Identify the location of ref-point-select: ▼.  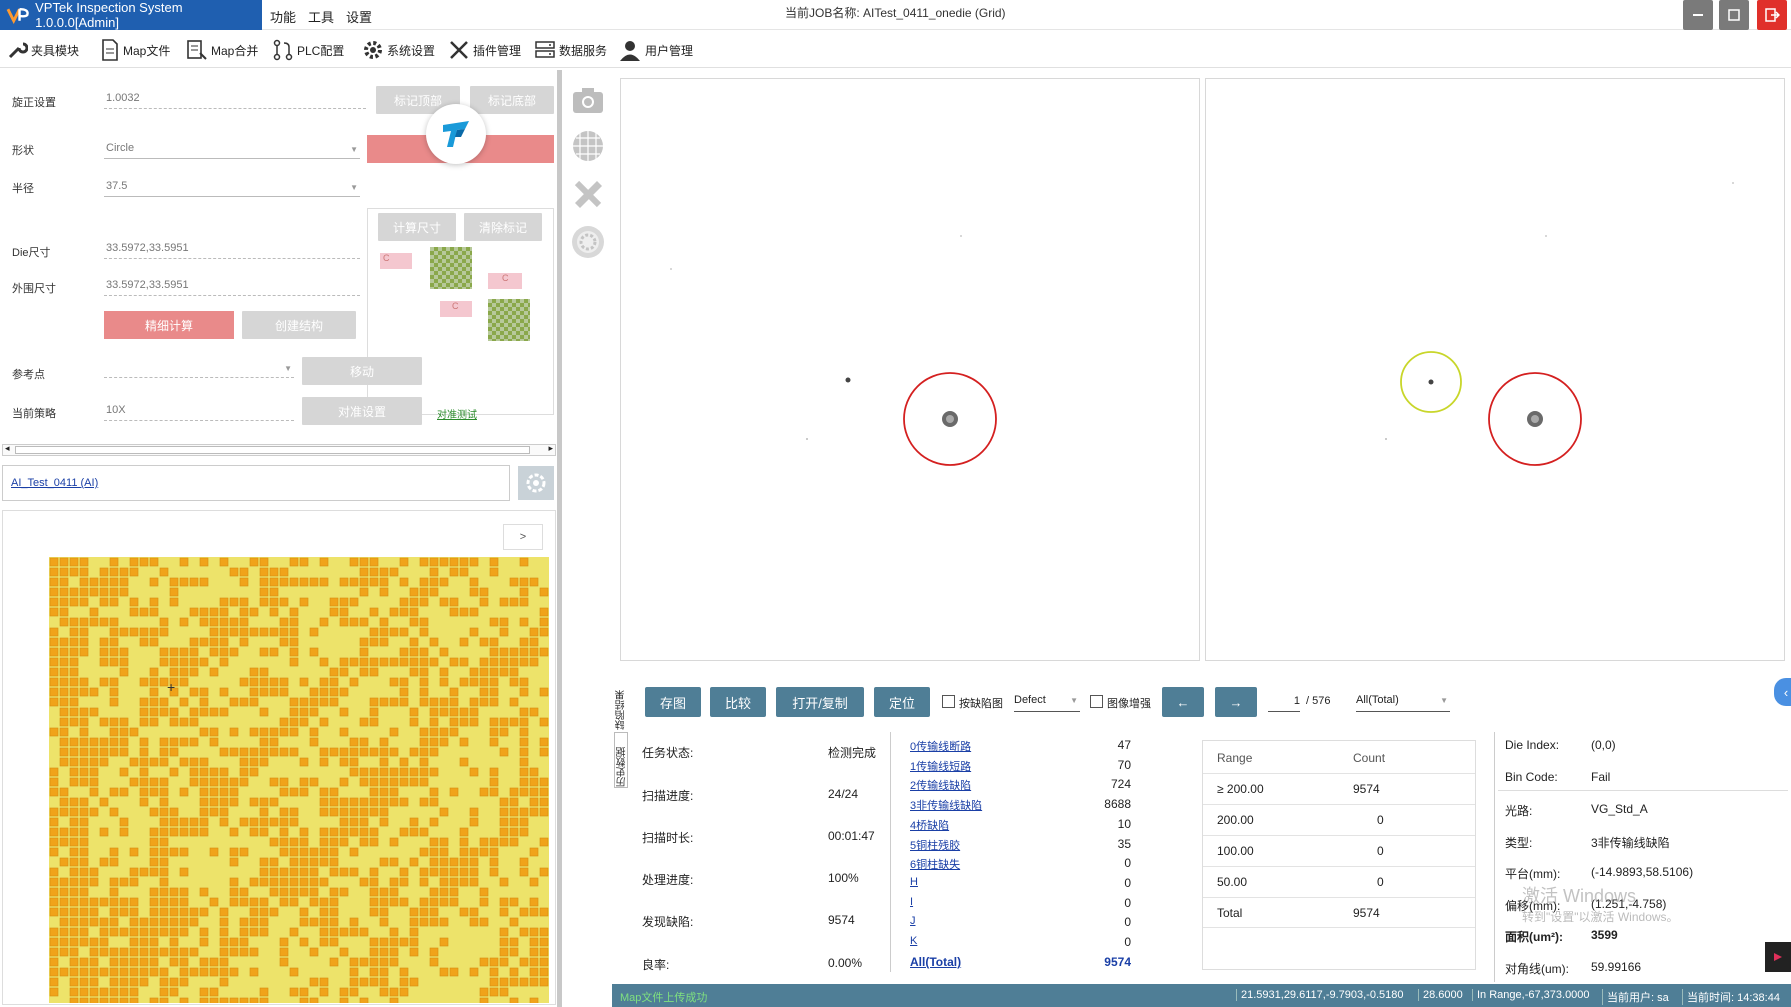
(199, 368).